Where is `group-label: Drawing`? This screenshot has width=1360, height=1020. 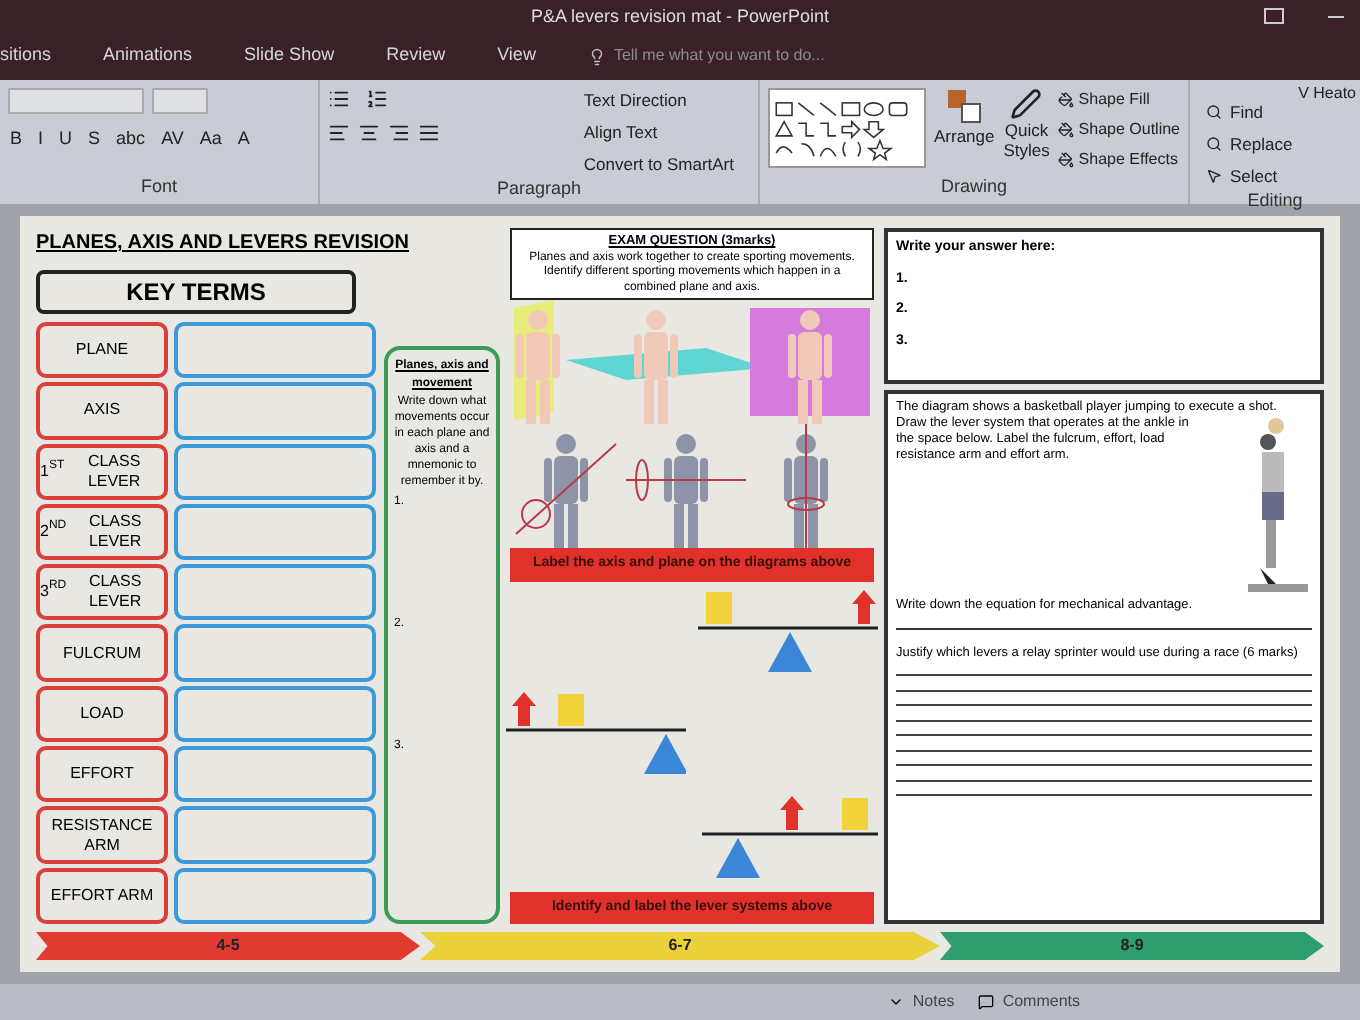 group-label: Drawing is located at coordinates (973, 186).